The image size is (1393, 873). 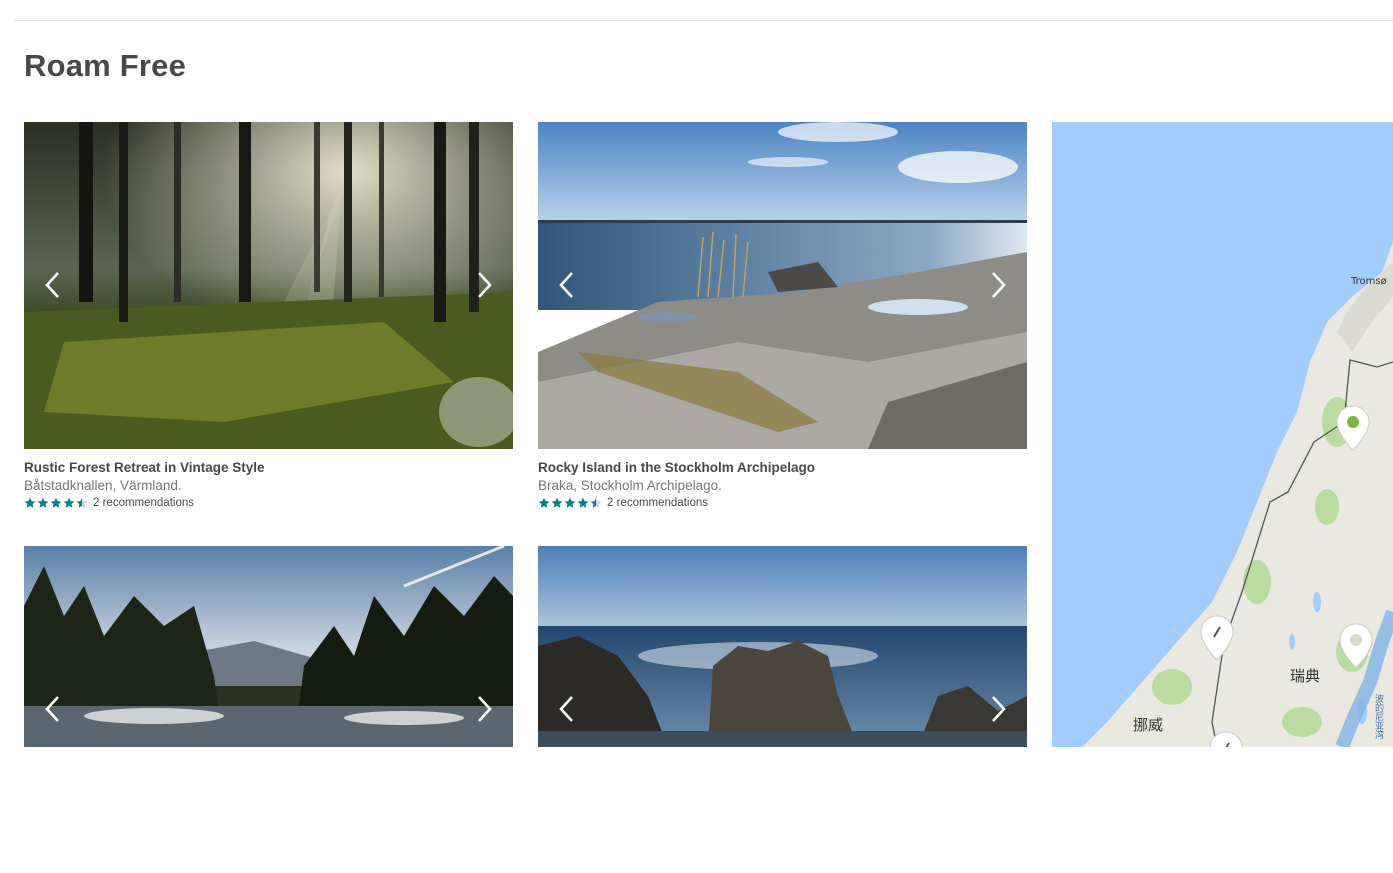 I want to click on map-label-norway: 挪威, so click(x=1148, y=725).